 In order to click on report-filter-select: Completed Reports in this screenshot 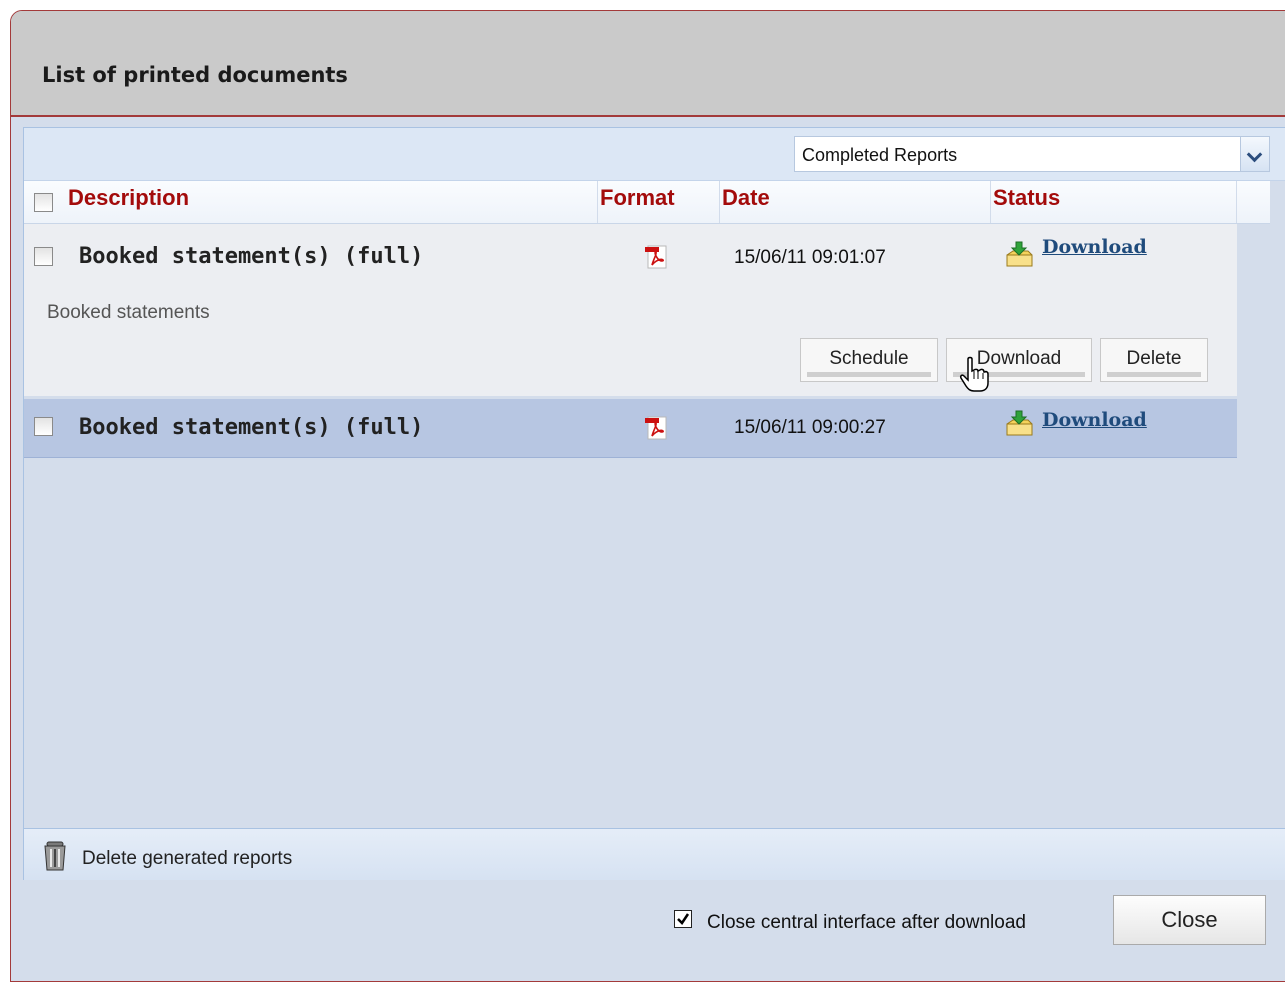, I will do `click(1017, 154)`.